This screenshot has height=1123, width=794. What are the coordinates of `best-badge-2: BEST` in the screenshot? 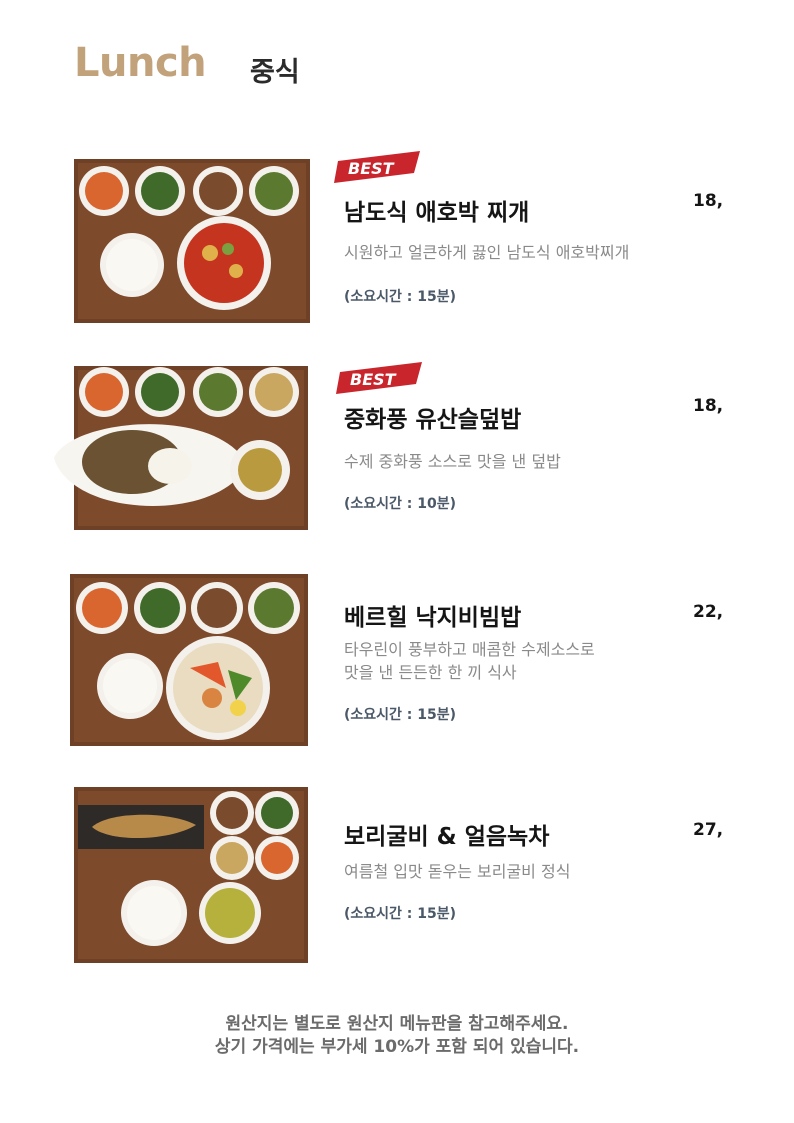 It's located at (379, 378).